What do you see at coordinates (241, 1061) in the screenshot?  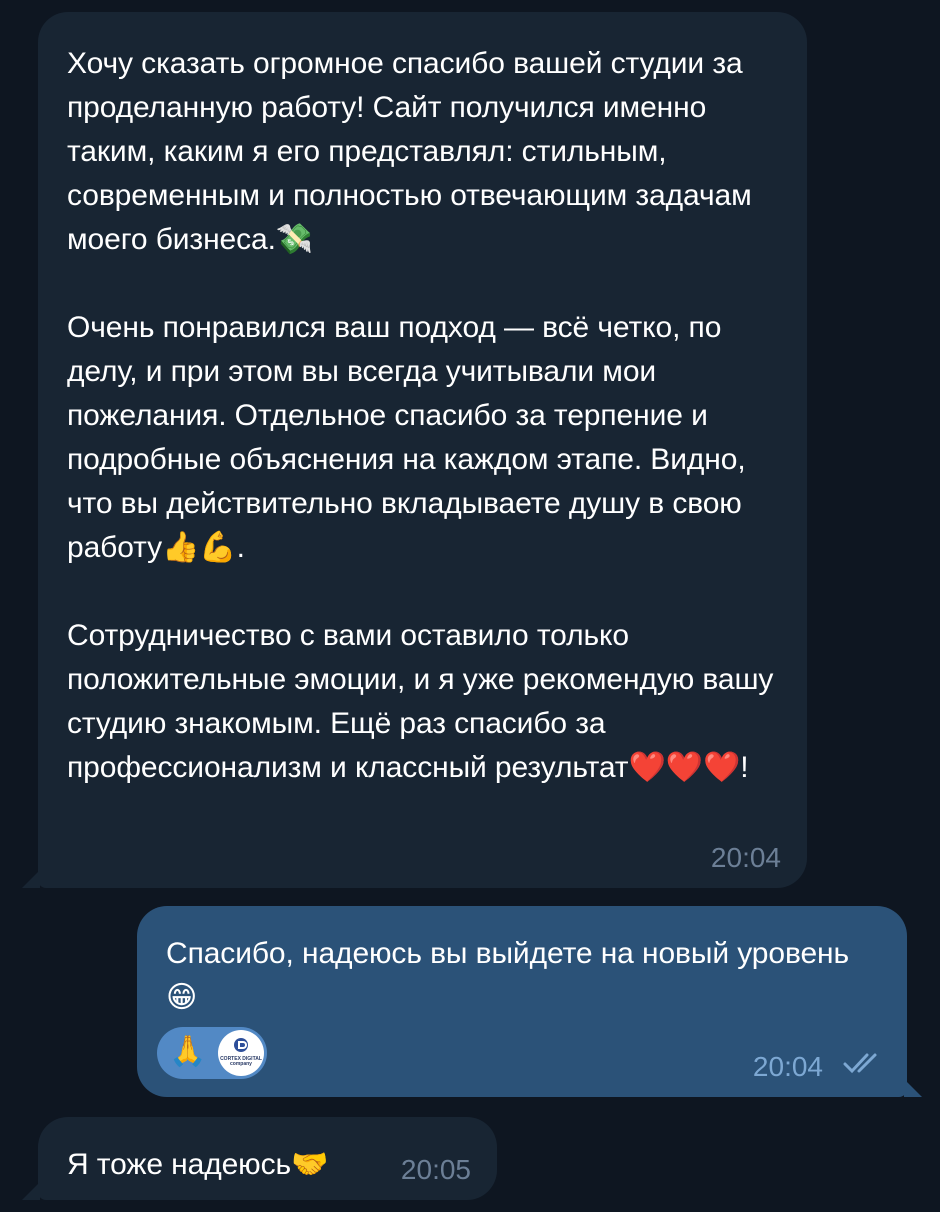 I see `avatar-label: CORTEX DIGITAL company` at bounding box center [241, 1061].